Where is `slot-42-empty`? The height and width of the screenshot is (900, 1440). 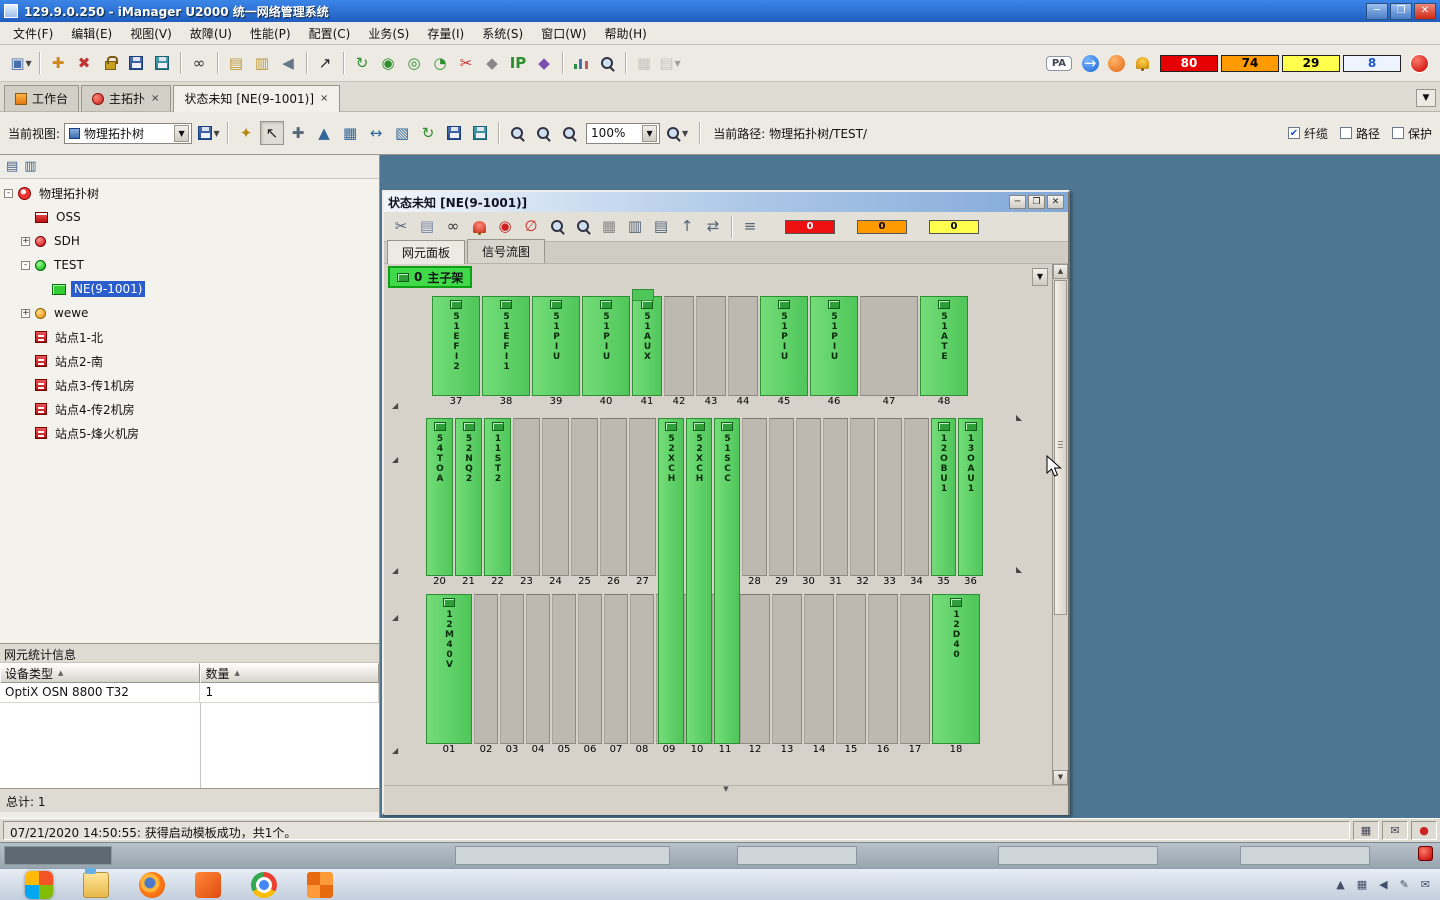
slot-42-empty is located at coordinates (679, 346).